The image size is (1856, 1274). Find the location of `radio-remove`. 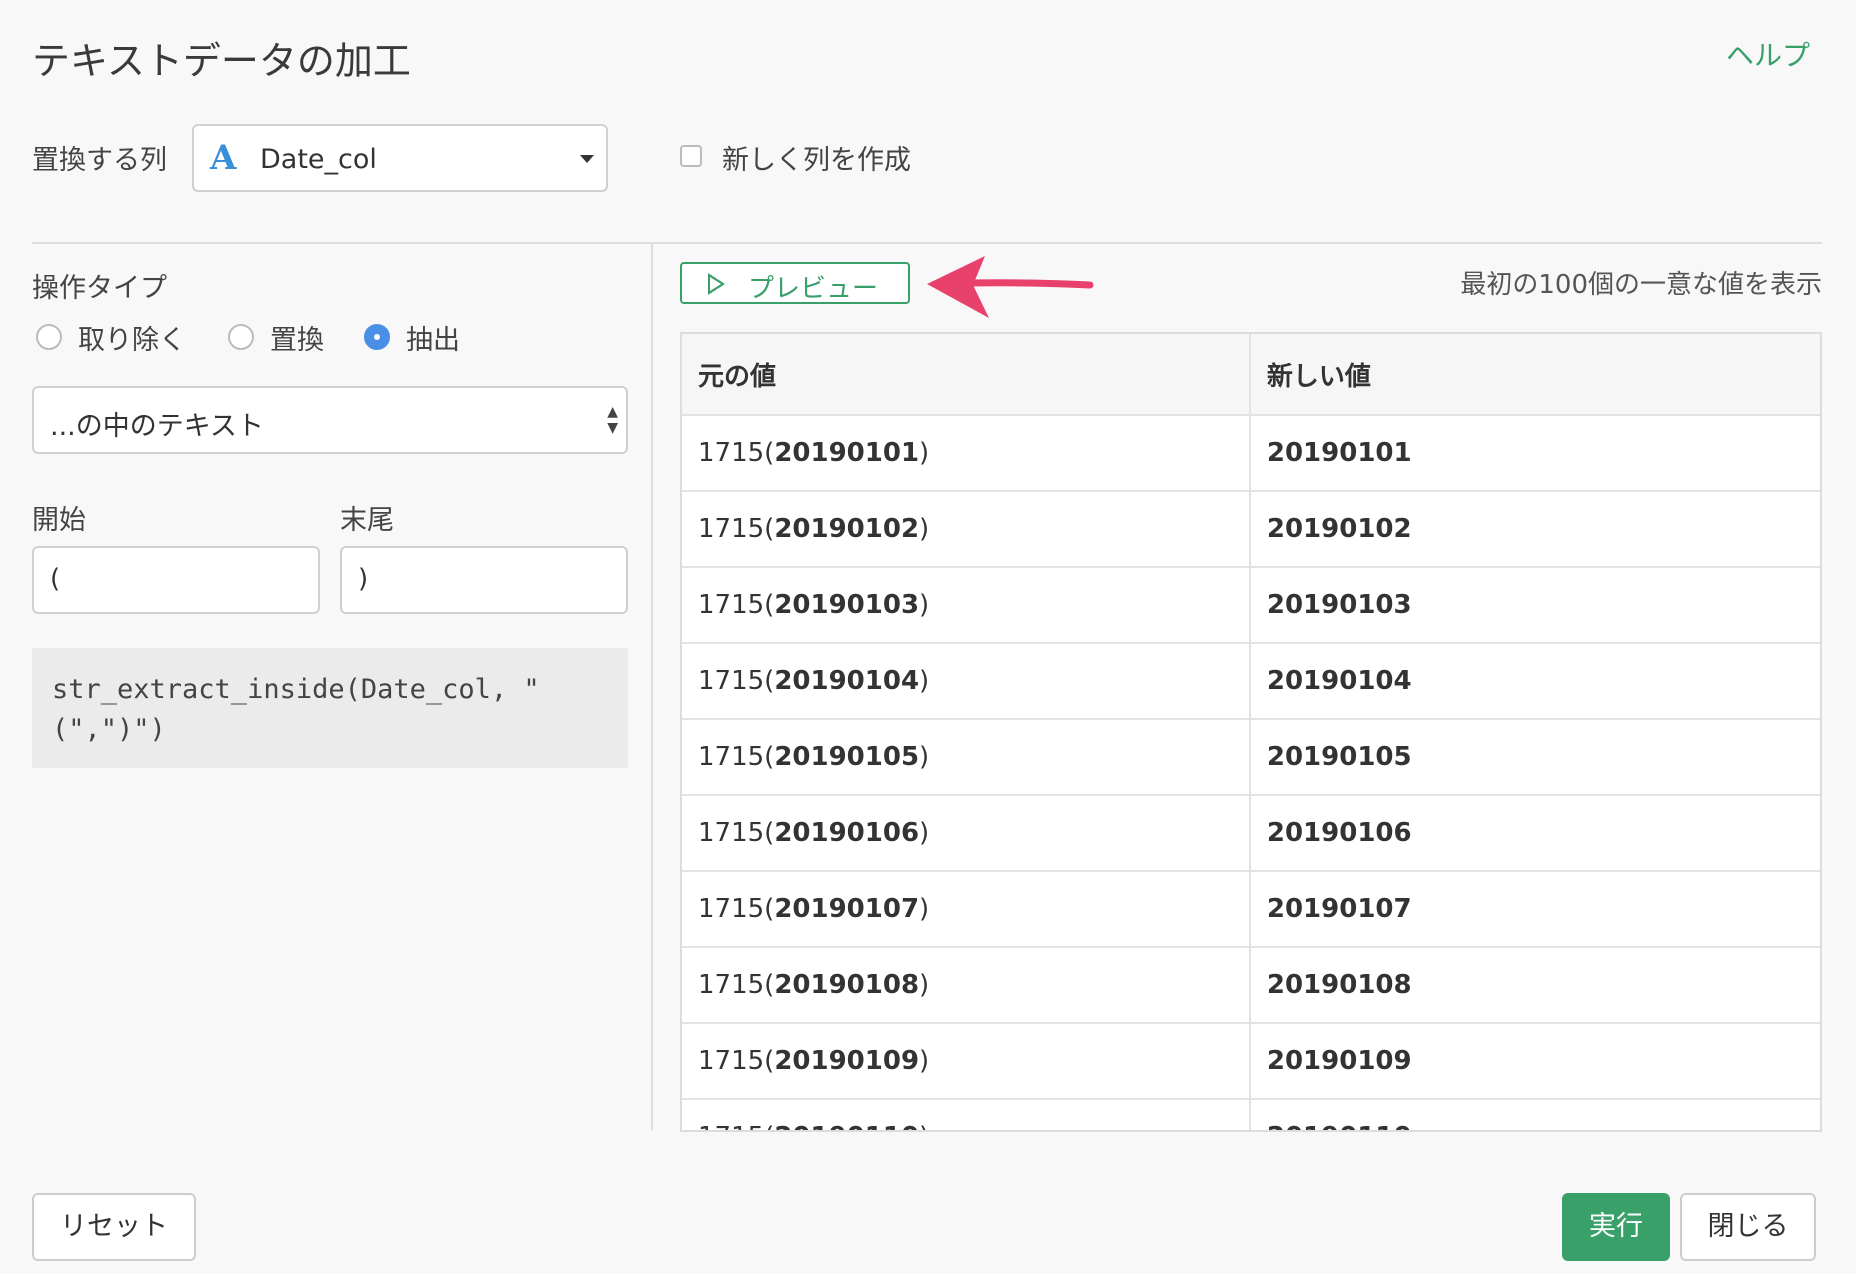

radio-remove is located at coordinates (49, 337).